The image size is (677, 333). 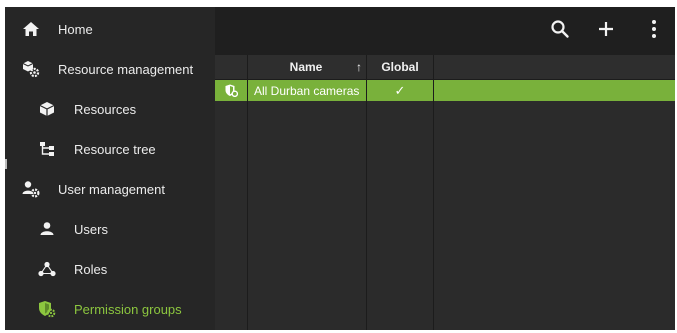 What do you see at coordinates (400, 90) in the screenshot?
I see `cell-global-check: ✓` at bounding box center [400, 90].